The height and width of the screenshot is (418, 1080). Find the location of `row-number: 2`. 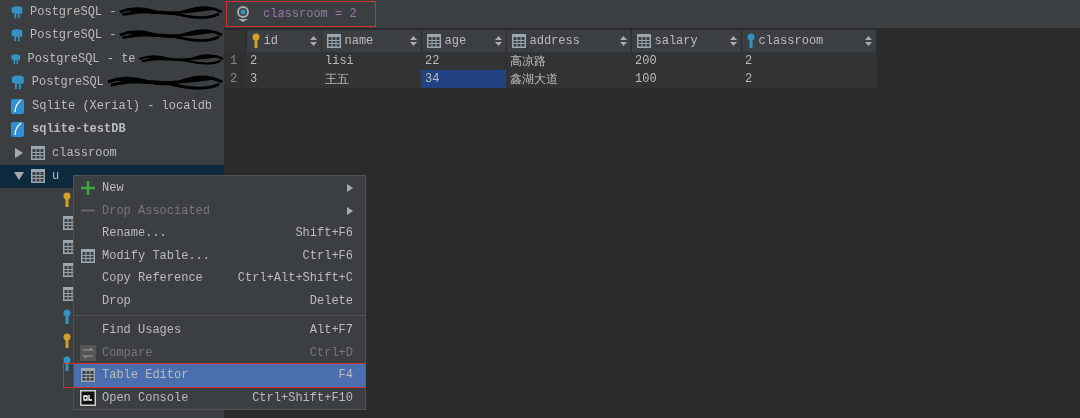

row-number: 2 is located at coordinates (235, 79).